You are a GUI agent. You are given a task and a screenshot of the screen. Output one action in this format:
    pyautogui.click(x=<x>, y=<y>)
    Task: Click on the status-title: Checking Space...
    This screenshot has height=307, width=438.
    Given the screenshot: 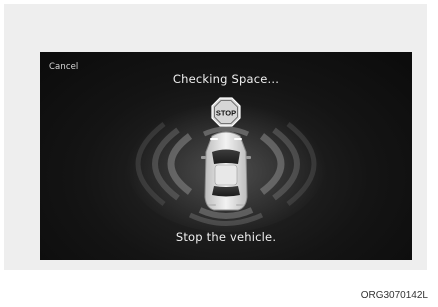 What is the action you would take?
    pyautogui.click(x=226, y=79)
    